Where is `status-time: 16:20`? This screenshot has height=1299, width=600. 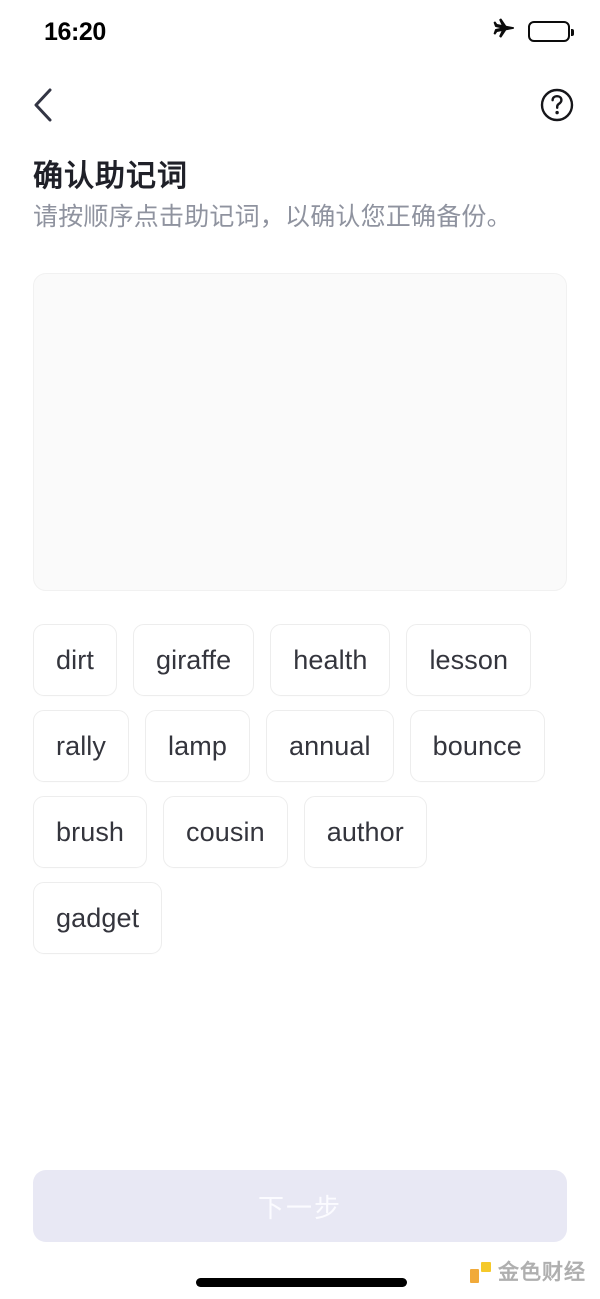
status-time: 16:20 is located at coordinates (75, 32).